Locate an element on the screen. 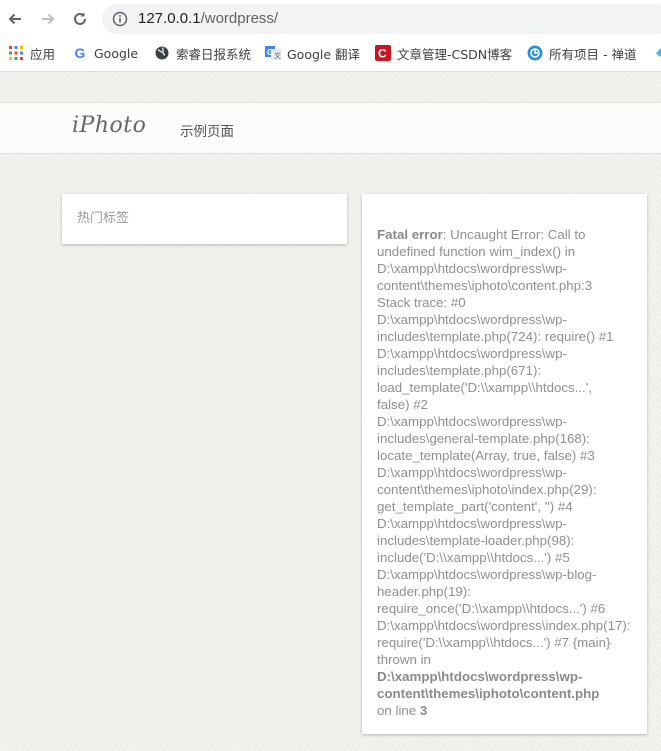 The image size is (661, 751). back-button is located at coordinates (15, 19).